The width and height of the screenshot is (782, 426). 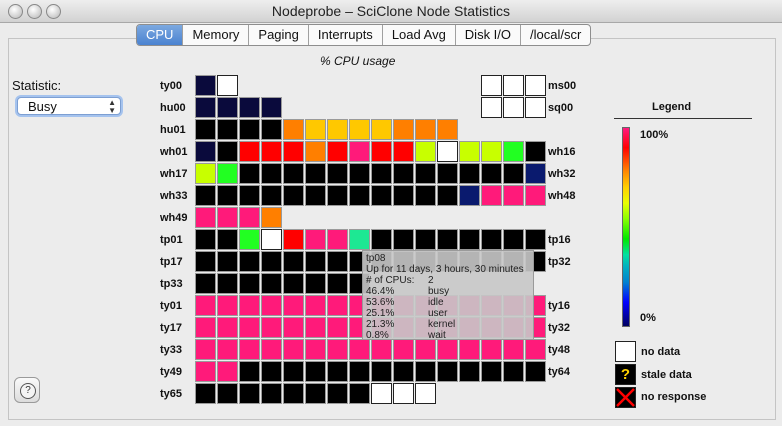 I want to click on statistic-select: Busy ▲ ▼, so click(x=69, y=106).